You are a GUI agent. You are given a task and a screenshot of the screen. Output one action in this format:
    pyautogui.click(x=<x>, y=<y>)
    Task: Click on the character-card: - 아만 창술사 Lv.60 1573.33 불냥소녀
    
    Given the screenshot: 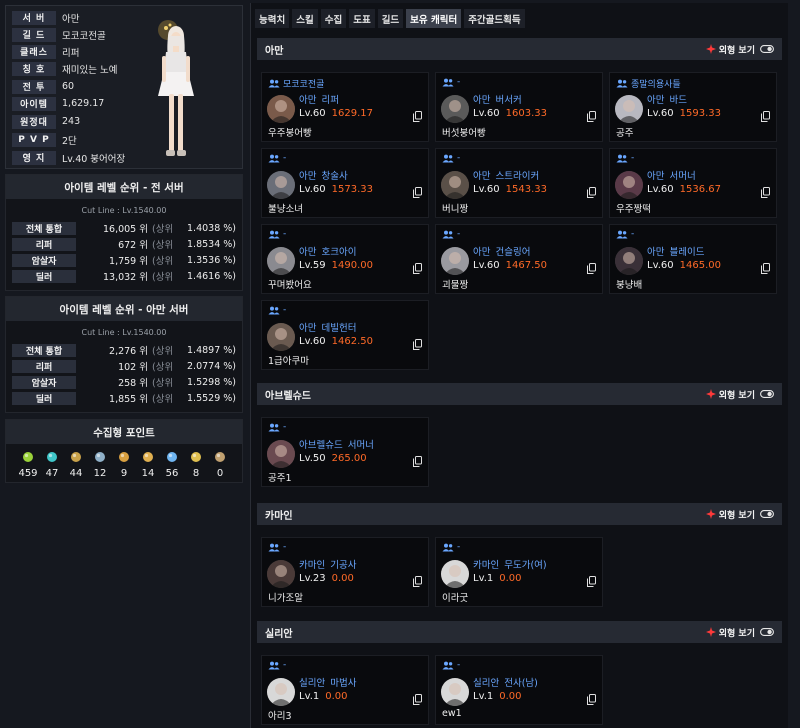 What is the action you would take?
    pyautogui.click(x=345, y=183)
    